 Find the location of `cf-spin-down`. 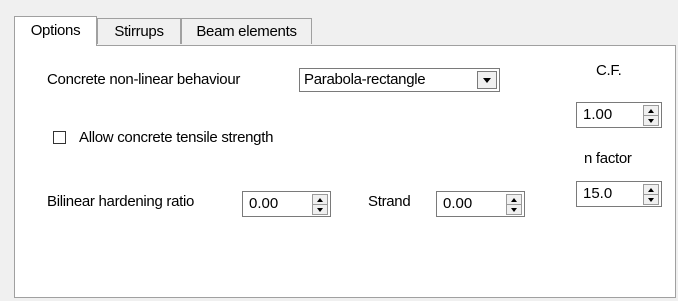

cf-spin-down is located at coordinates (651, 120).